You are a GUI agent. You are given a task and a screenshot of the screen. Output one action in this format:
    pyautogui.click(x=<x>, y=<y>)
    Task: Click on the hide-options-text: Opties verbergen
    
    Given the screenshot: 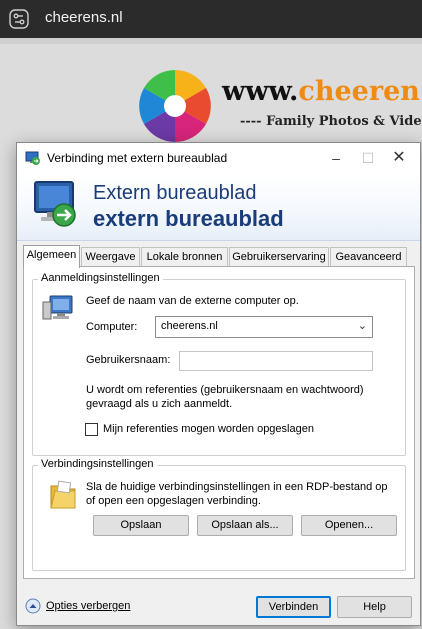 What is the action you would take?
    pyautogui.click(x=88, y=606)
    